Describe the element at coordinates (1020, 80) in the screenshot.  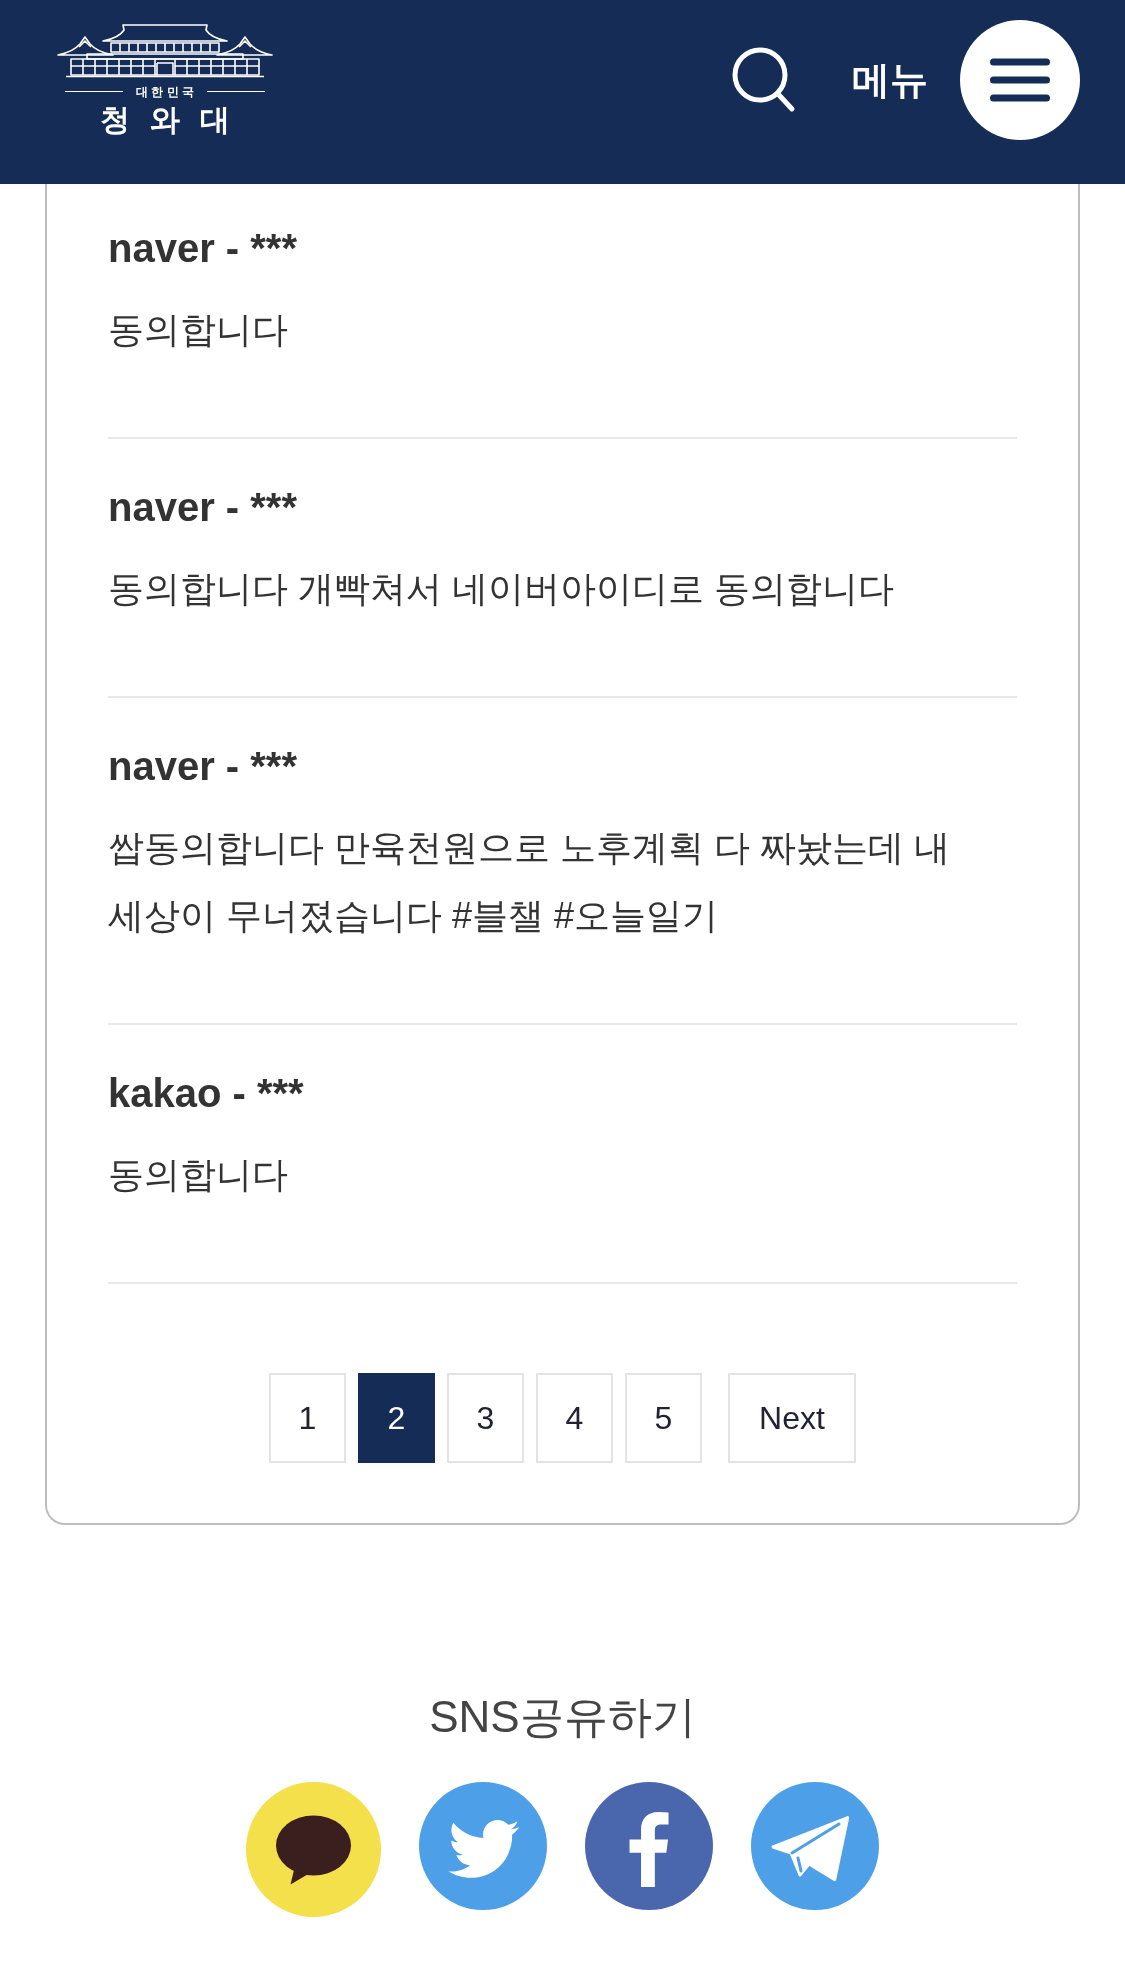
I see `menu-icon` at that location.